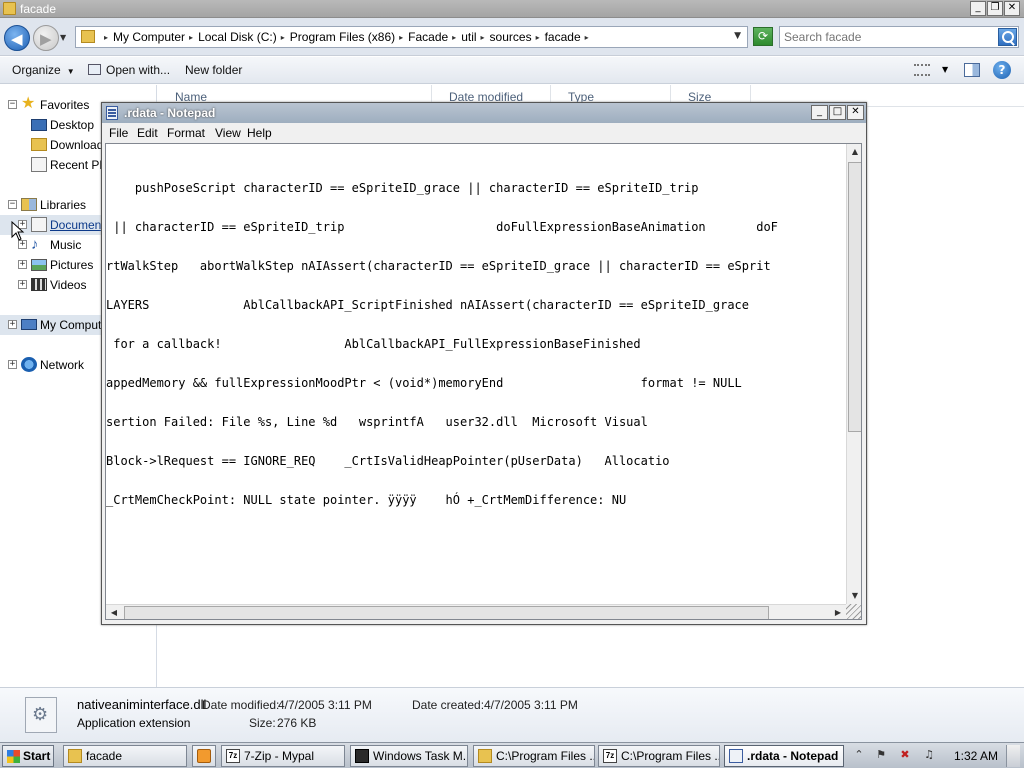 The height and width of the screenshot is (768, 1024). Describe the element at coordinates (853, 611) in the screenshot. I see `resize-grip-icon` at that location.